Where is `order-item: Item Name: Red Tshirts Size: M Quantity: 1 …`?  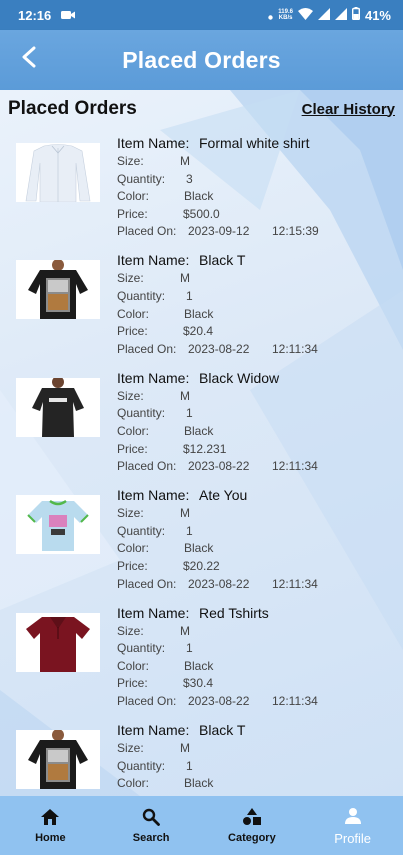 order-item: Item Name: Red Tshirts Size: M Quantity: 1 … is located at coordinates (201, 663).